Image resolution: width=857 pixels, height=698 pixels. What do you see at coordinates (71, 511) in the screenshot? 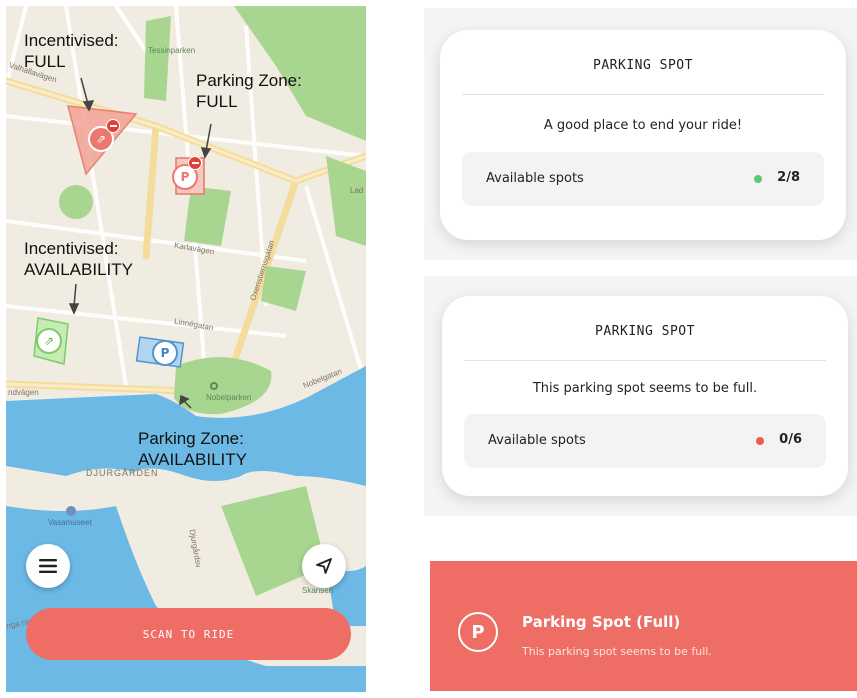
I see `museum-pin-icon` at bounding box center [71, 511].